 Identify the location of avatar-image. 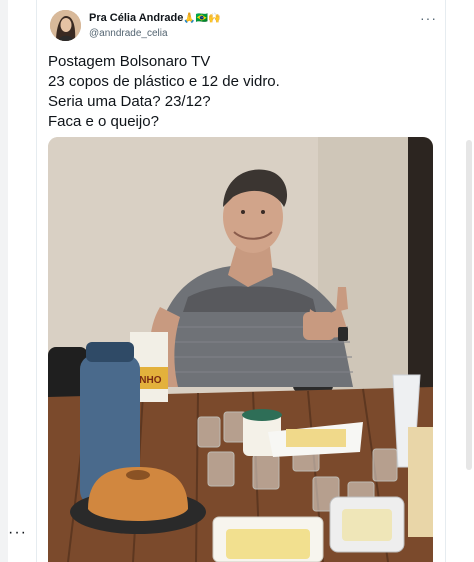
(65, 25).